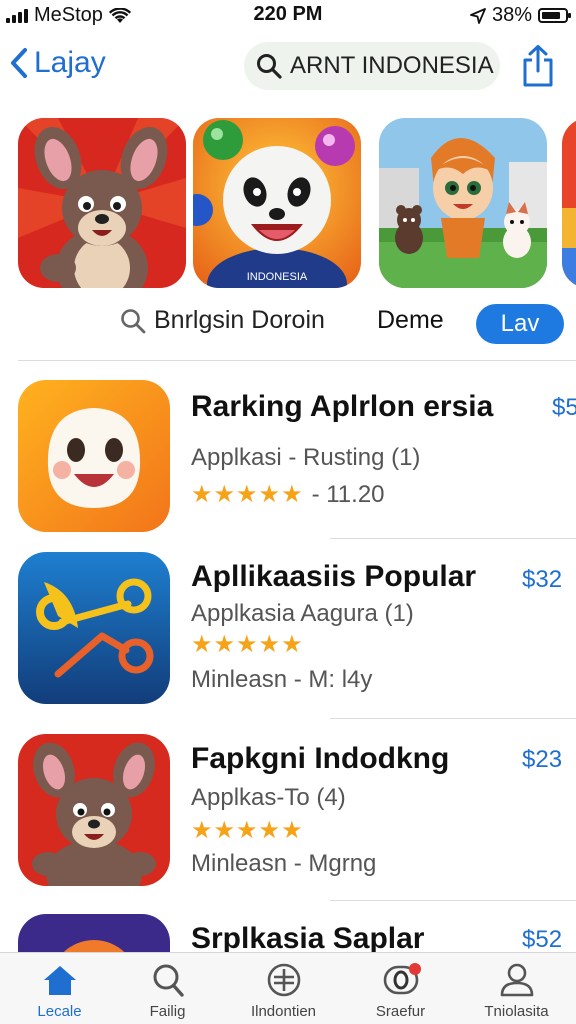 The width and height of the screenshot is (576, 1024). What do you see at coordinates (415, 969) in the screenshot?
I see `notification-badge` at bounding box center [415, 969].